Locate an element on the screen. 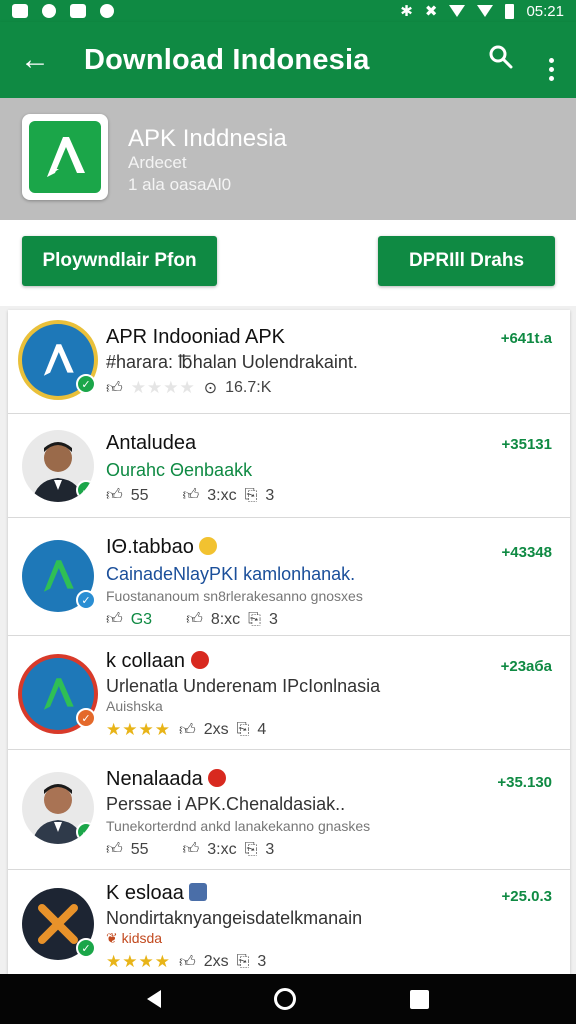 This screenshot has height=1024, width=576. sync-icon is located at coordinates (107, 11).